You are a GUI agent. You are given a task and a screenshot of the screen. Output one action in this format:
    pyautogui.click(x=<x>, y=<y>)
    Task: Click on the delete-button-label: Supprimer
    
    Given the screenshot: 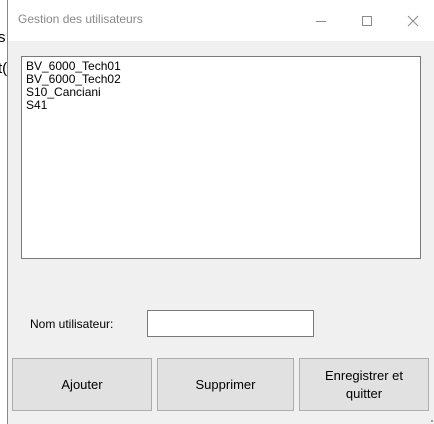 What is the action you would take?
    pyautogui.click(x=225, y=384)
    